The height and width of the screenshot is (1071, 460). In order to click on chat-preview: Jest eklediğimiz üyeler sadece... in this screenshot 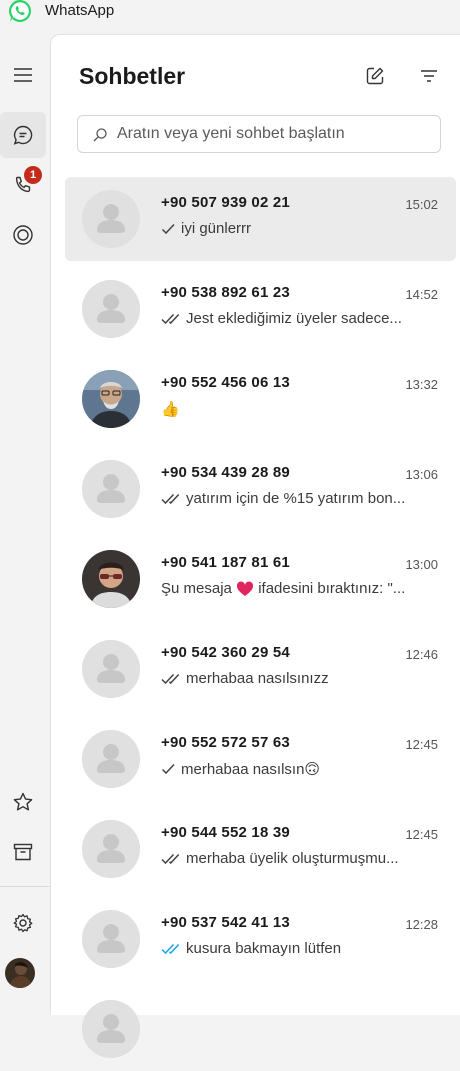, I will do `click(292, 318)`.